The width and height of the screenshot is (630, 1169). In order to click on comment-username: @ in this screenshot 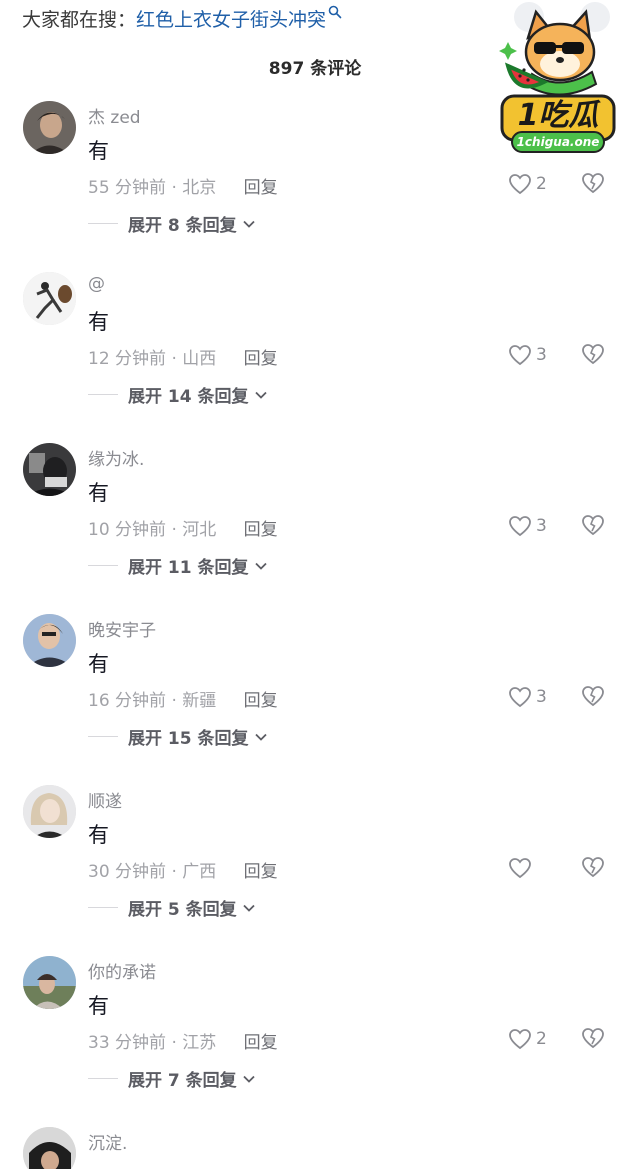, I will do `click(96, 284)`.